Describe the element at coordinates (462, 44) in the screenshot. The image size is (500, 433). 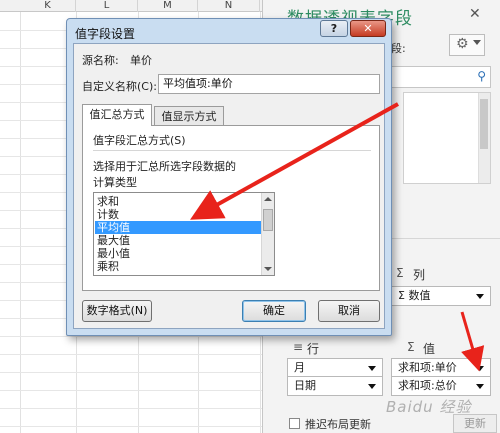
I see `gear-icon: ⚙` at that location.